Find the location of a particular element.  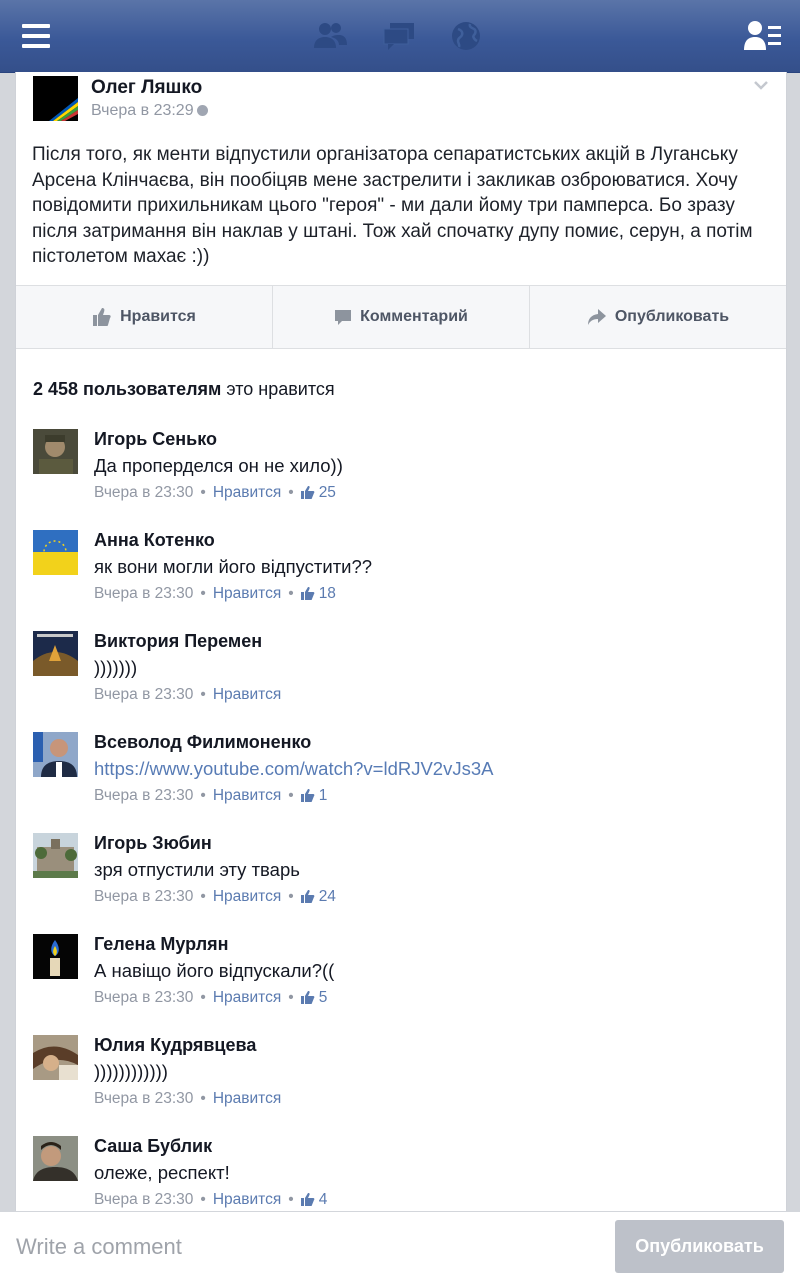

top-navigation-bar is located at coordinates (400, 36).